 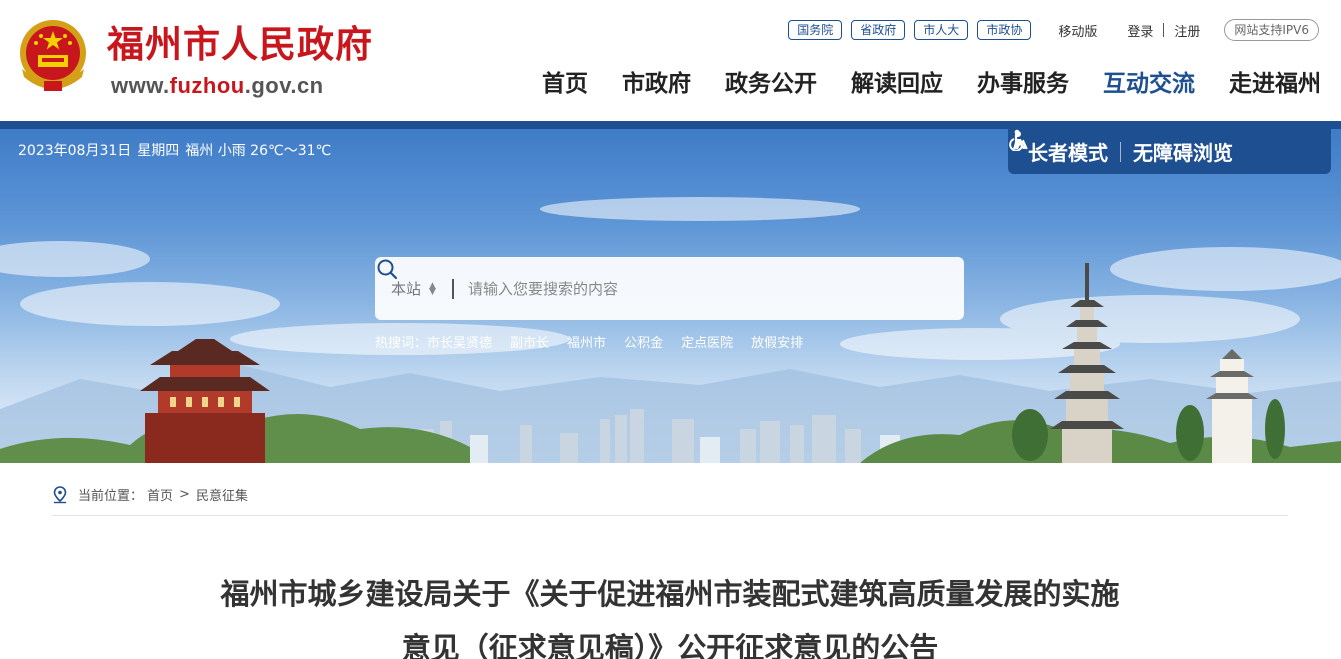 I want to click on nav-about-fuzhou: 走进福州, so click(x=1275, y=84).